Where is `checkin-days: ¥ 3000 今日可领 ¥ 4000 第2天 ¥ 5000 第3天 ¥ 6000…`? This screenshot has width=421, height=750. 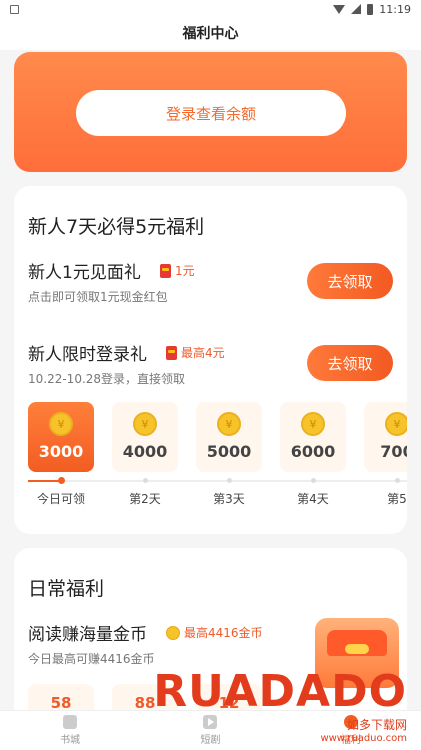 checkin-days: ¥ 3000 今日可领 ¥ 4000 第2天 ¥ 5000 第3天 ¥ 6000… is located at coordinates (217, 457).